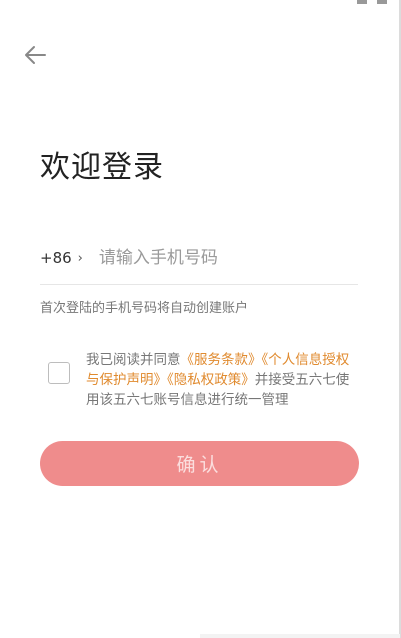 This screenshot has width=401, height=638. What do you see at coordinates (133, 360) in the screenshot?
I see `agreement-prefix: 我已阅读并同意` at bounding box center [133, 360].